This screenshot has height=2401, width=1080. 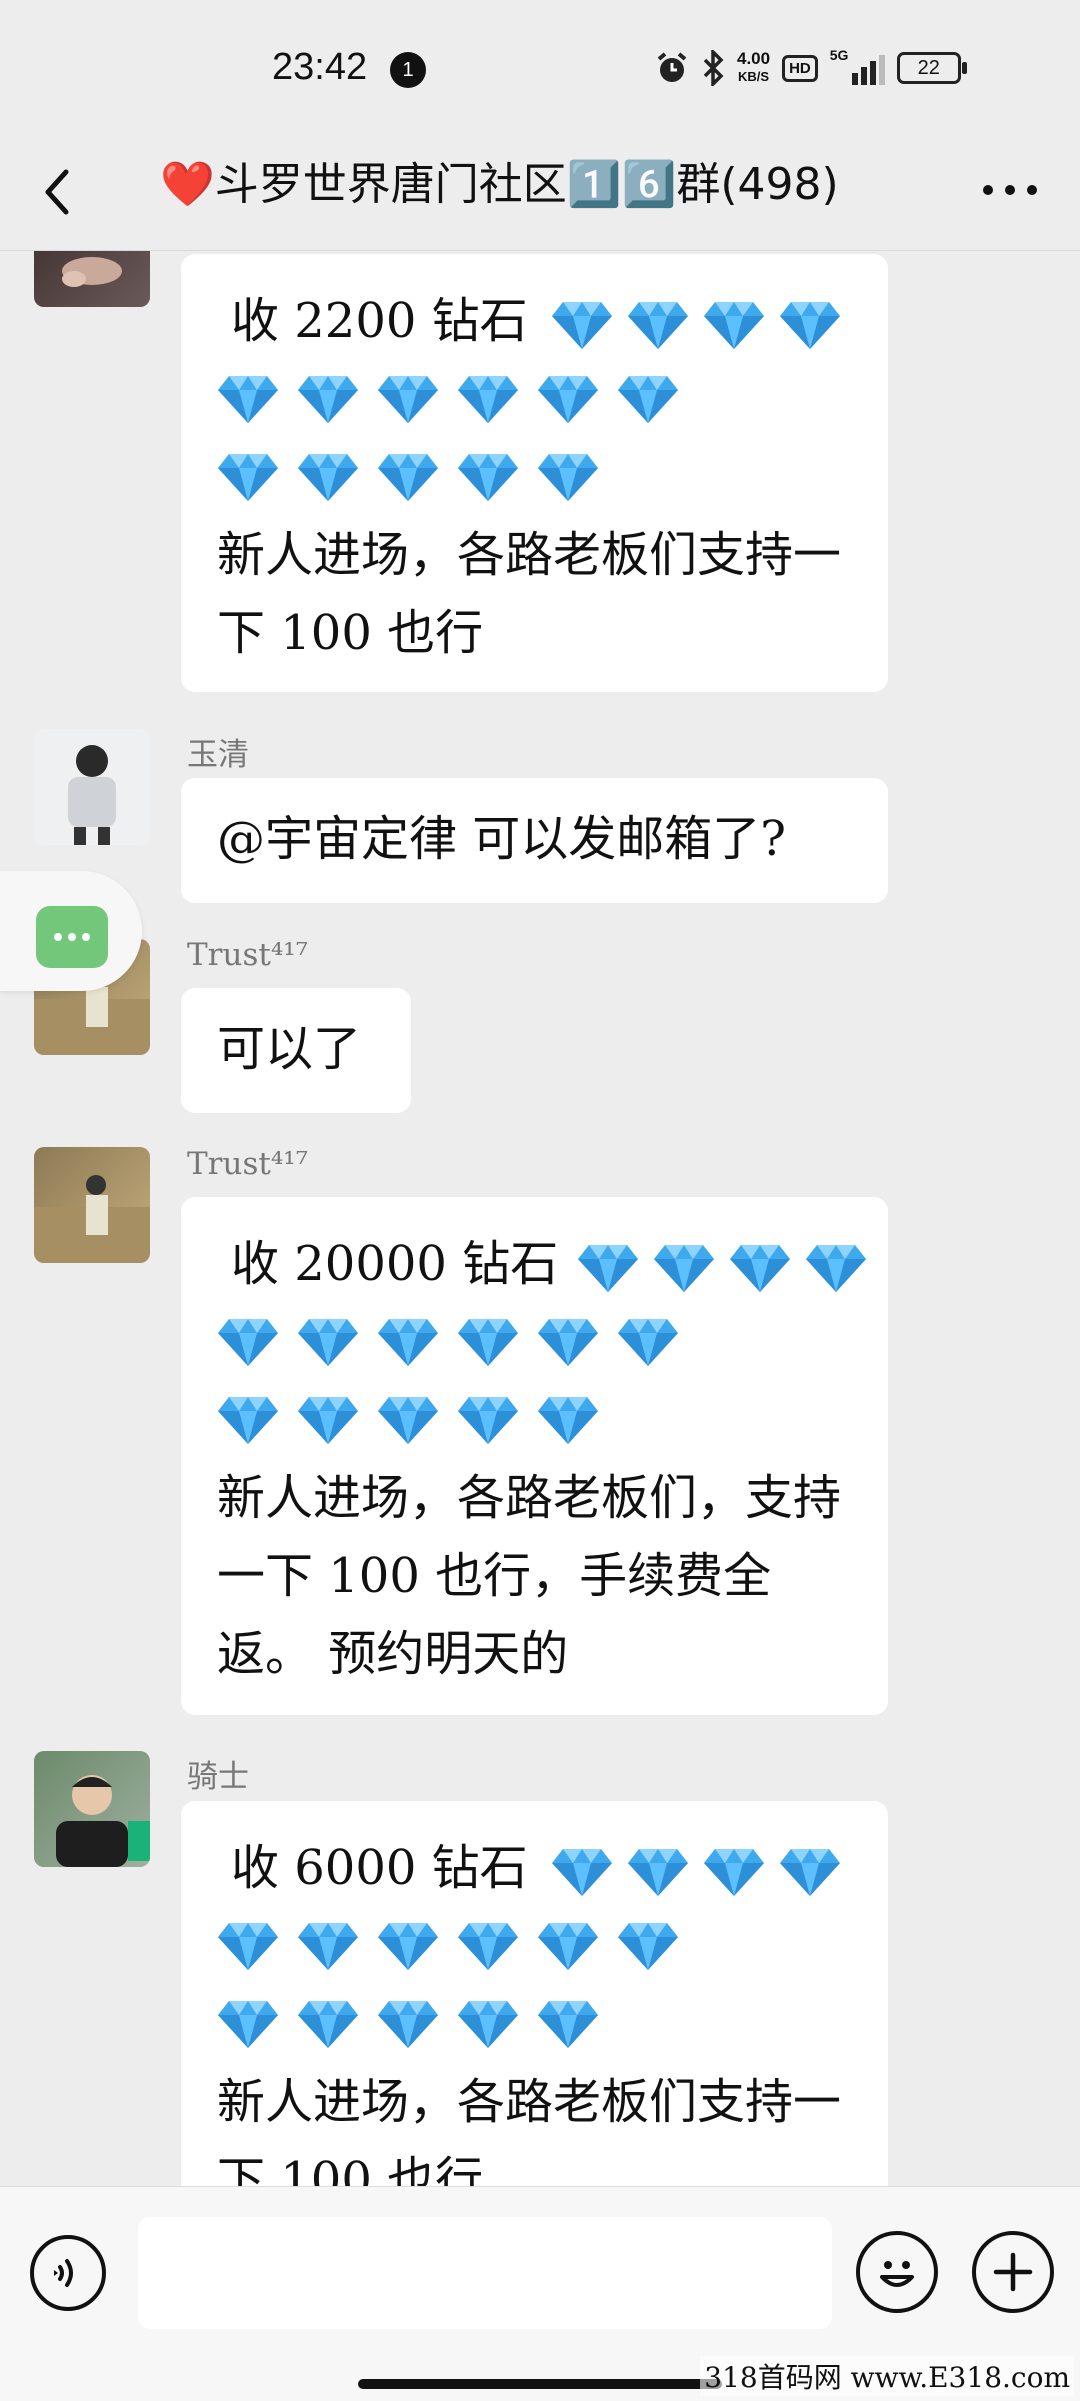 What do you see at coordinates (839, 55) in the screenshot?
I see `network-type-label: 5G` at bounding box center [839, 55].